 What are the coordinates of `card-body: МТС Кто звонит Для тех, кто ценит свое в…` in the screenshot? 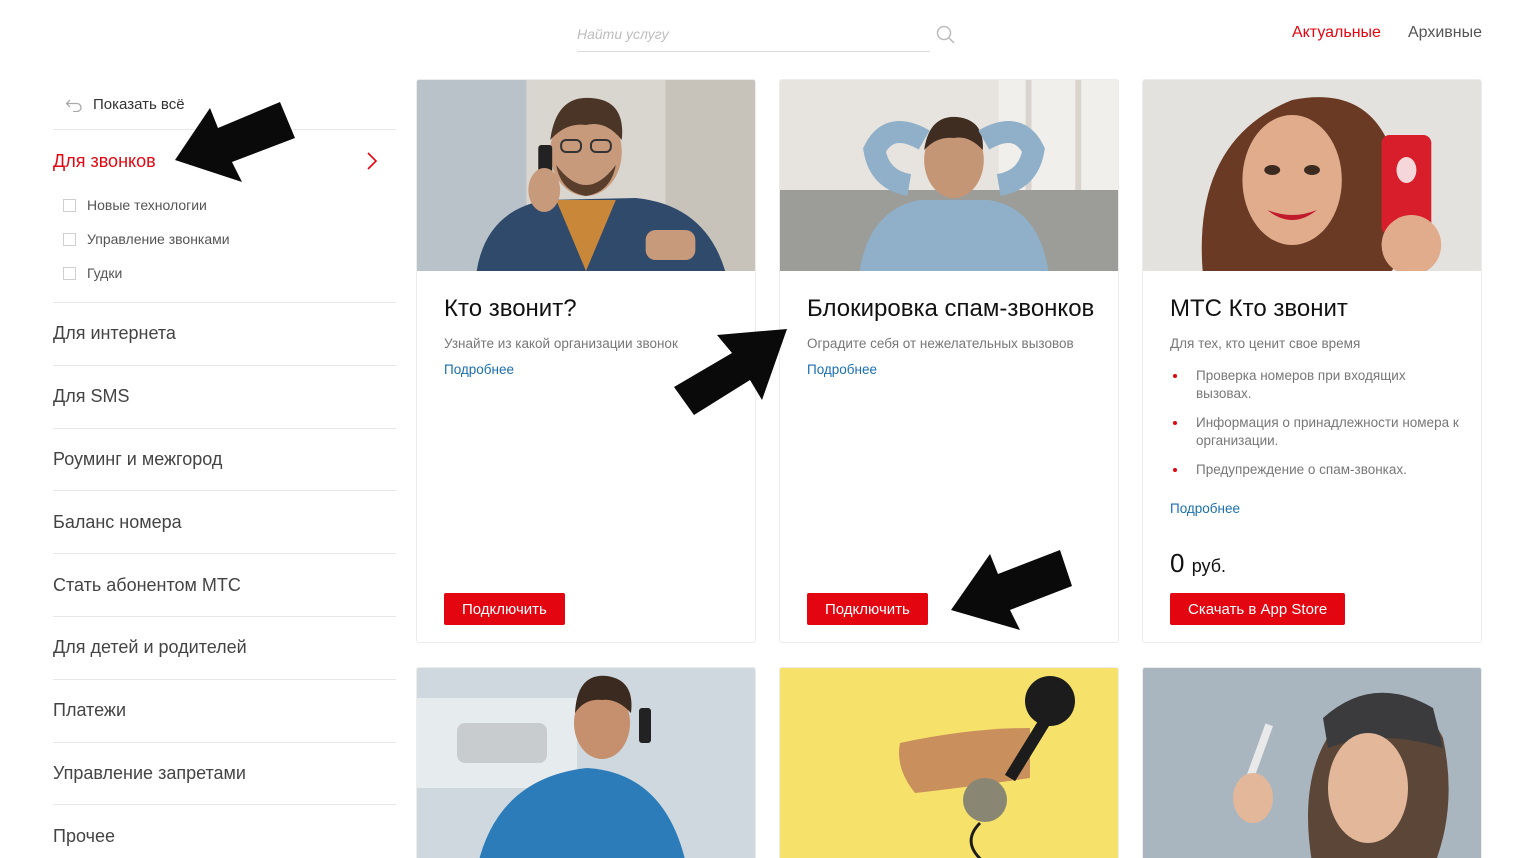 It's located at (1315, 404).